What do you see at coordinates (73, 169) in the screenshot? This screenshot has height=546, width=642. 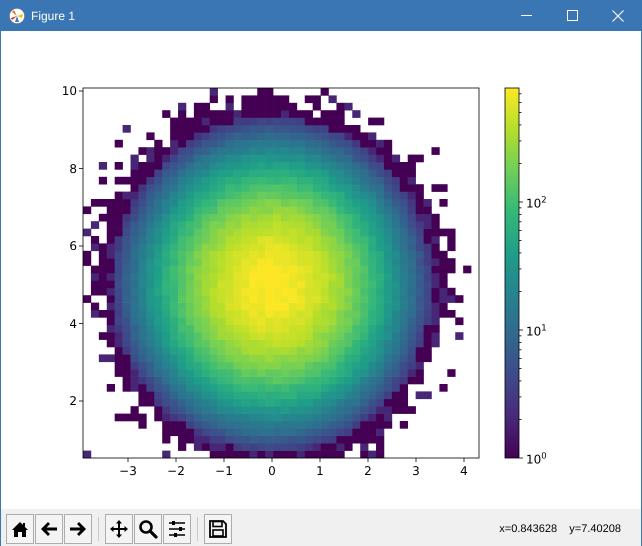 I see `tick-label: 8` at bounding box center [73, 169].